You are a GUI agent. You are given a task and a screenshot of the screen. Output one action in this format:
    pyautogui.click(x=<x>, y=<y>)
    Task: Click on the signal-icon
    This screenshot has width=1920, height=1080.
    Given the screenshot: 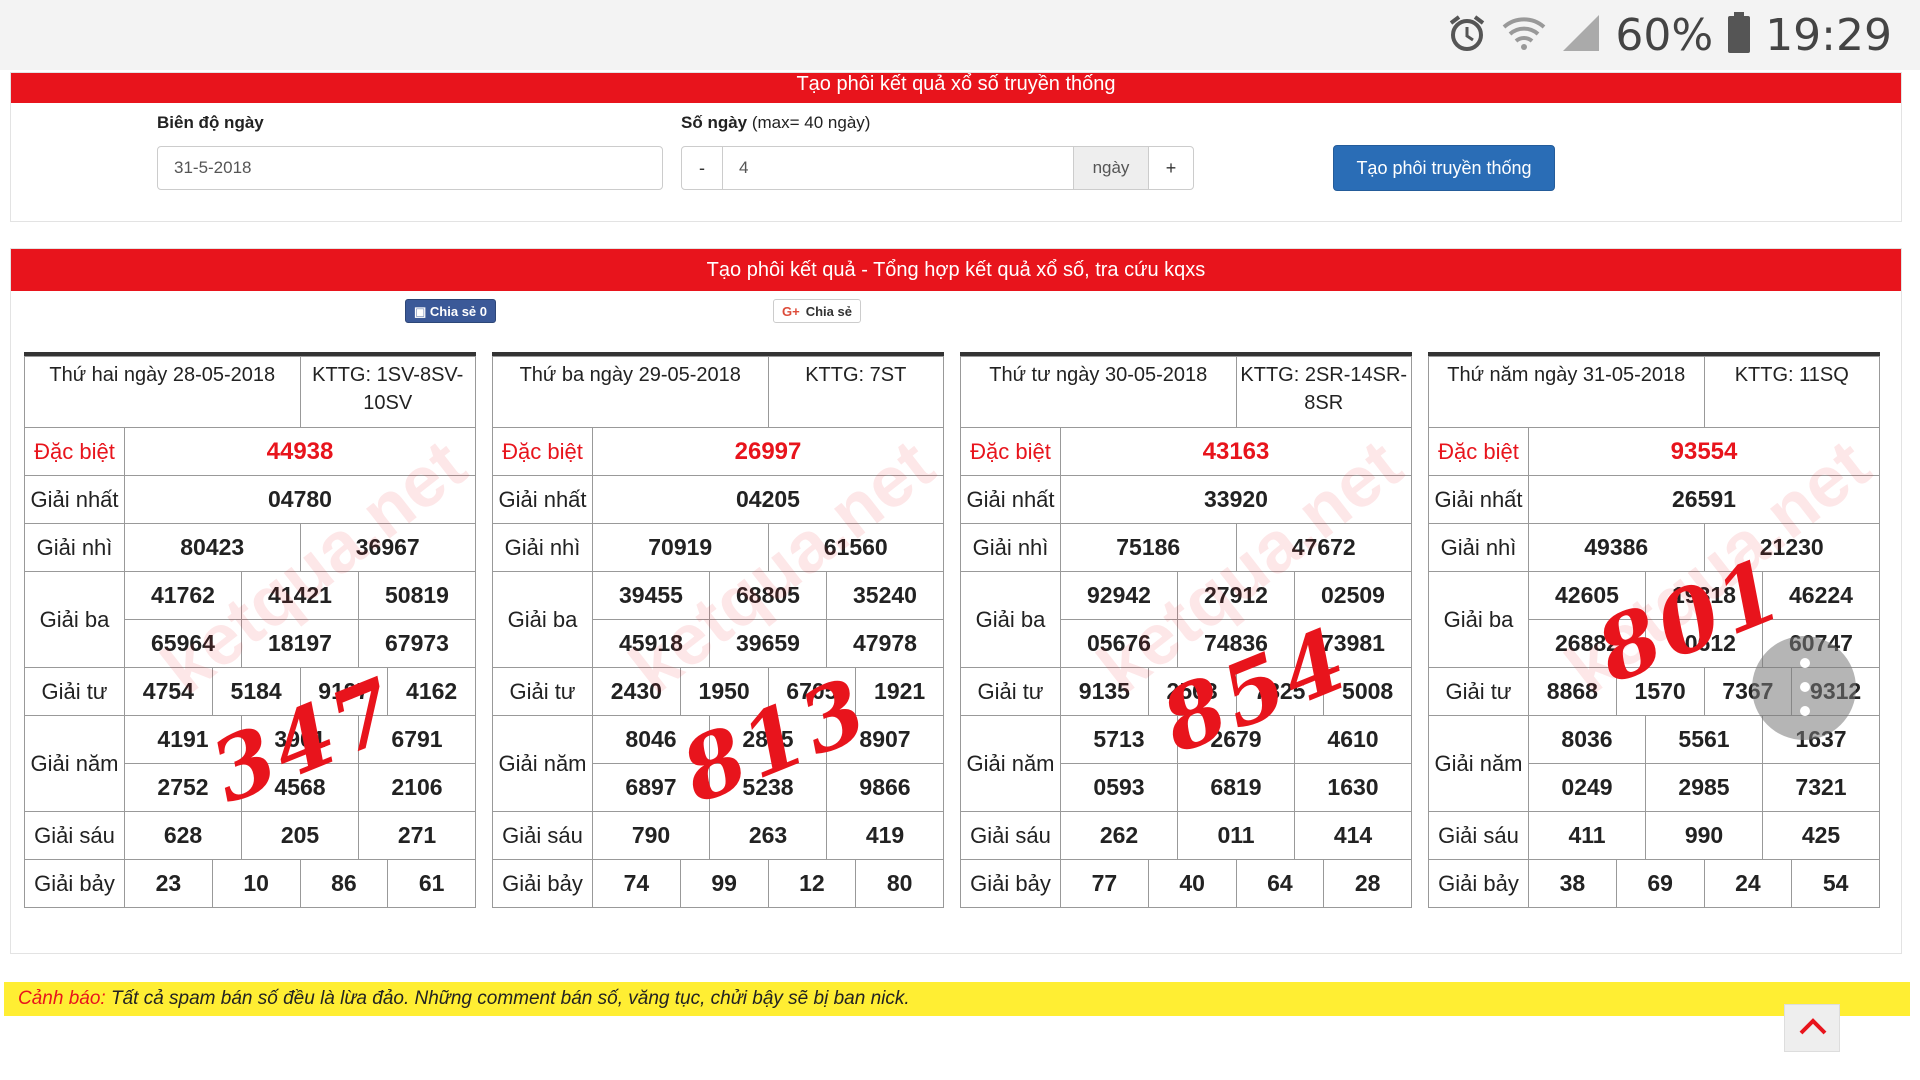 What is the action you would take?
    pyautogui.click(x=1581, y=35)
    